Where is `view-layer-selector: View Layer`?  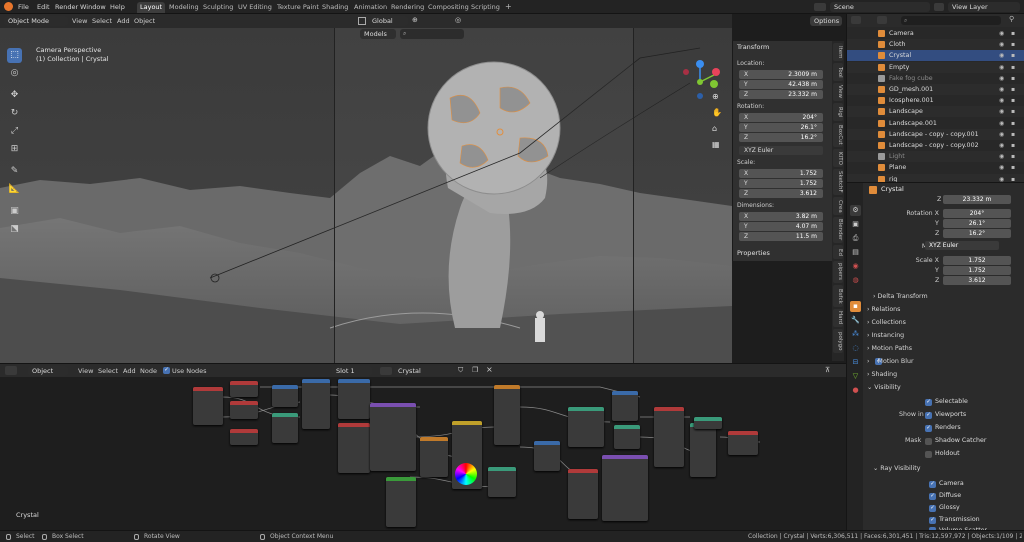 view-layer-selector: View Layer is located at coordinates (984, 7).